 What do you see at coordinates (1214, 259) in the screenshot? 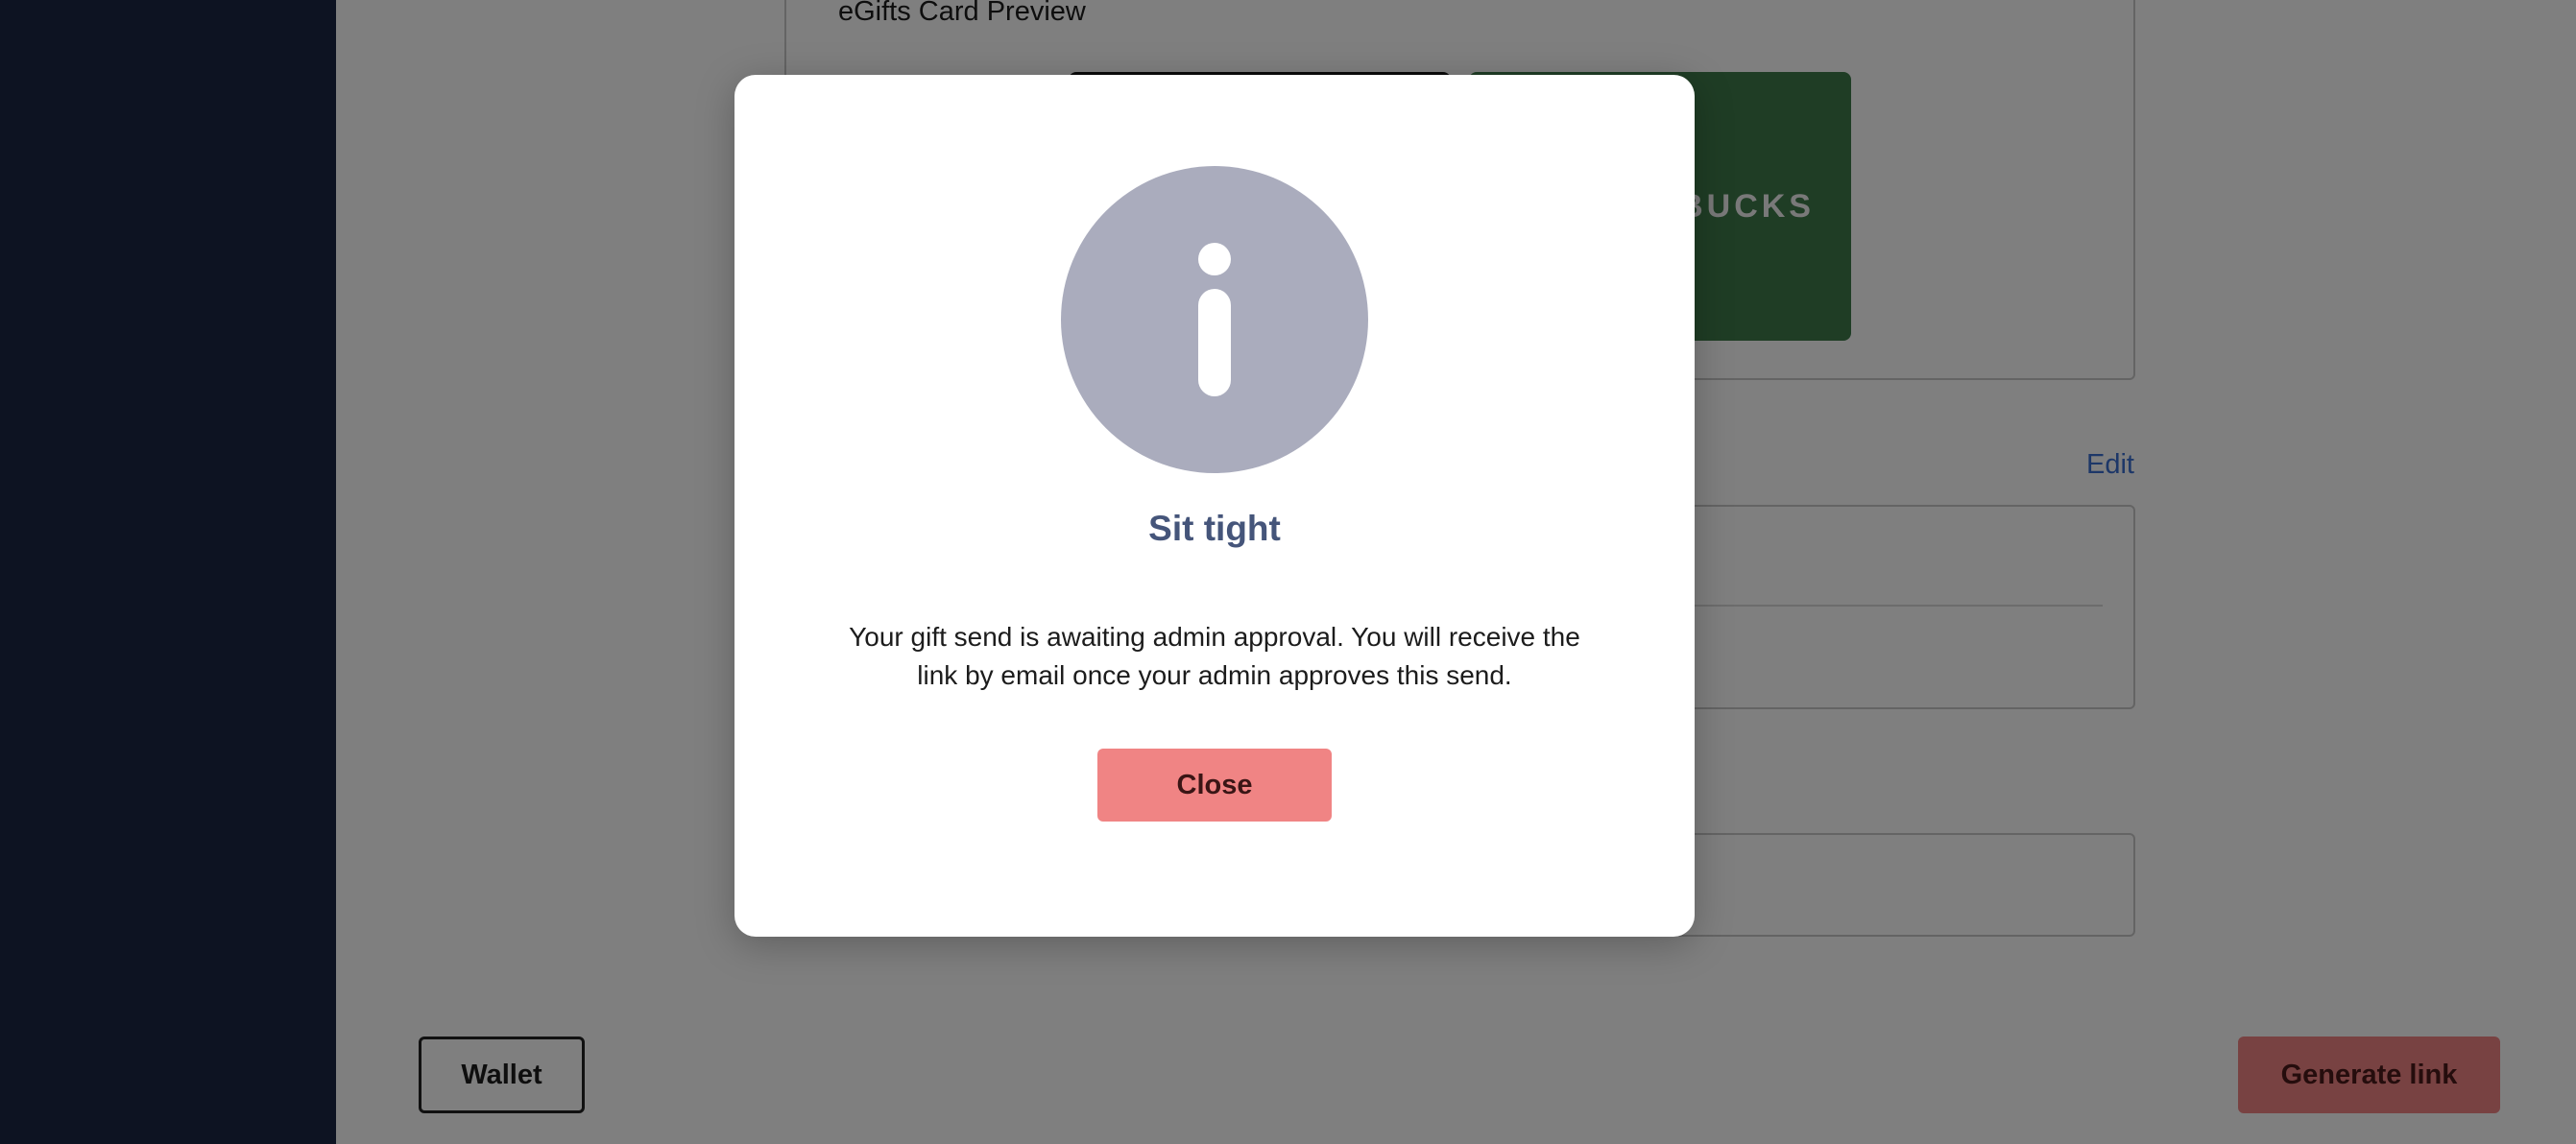
I see `info-icon-dot` at bounding box center [1214, 259].